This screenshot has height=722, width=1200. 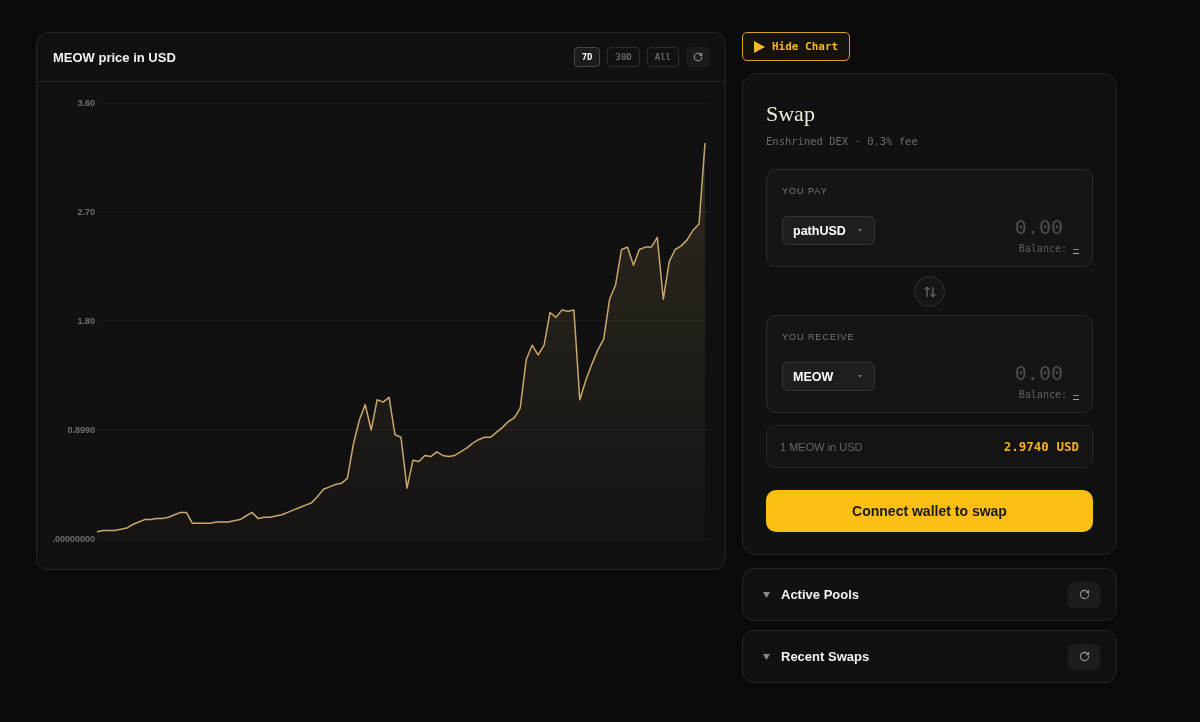 I want to click on connect-wallet-button: Connect wallet to swap, so click(x=929, y=511).